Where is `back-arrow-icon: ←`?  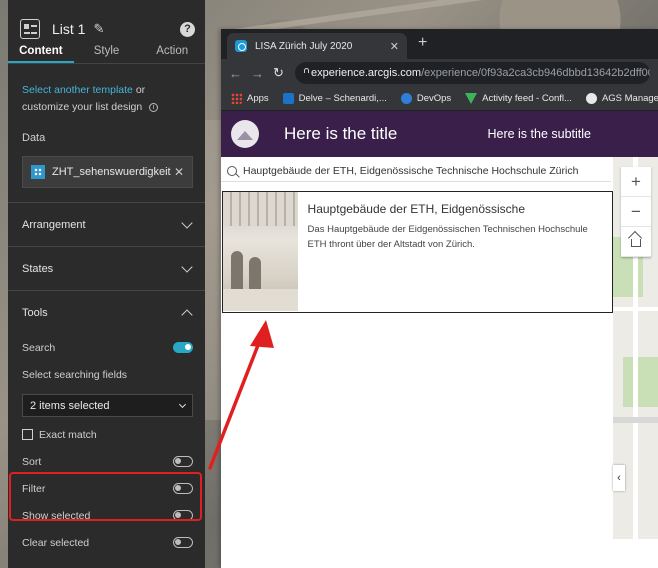 back-arrow-icon: ← is located at coordinates (240, 73).